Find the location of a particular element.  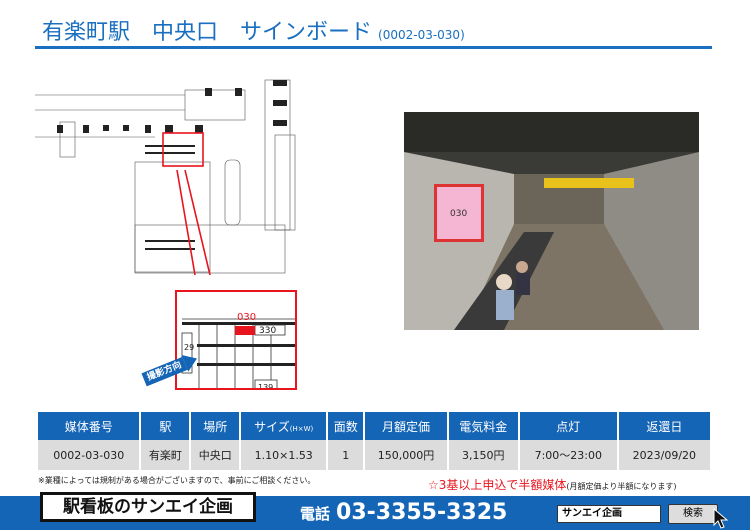

cell-media-number: 0002-03-030 is located at coordinates (90, 455).